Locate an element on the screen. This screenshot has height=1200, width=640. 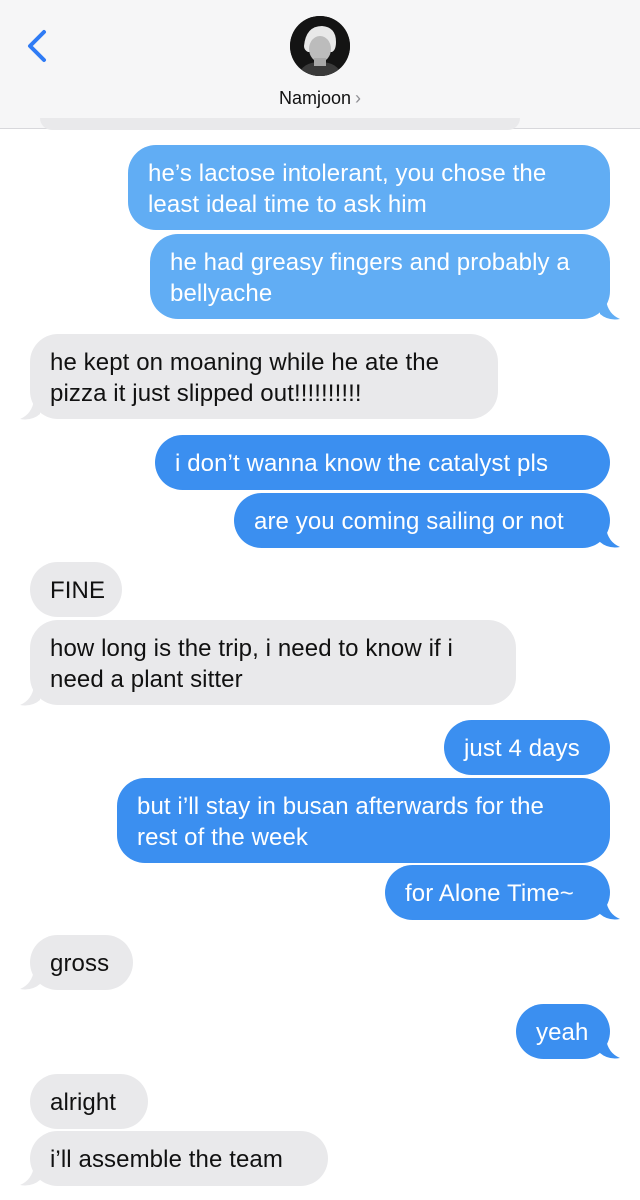
contact-photo is located at coordinates (320, 46).